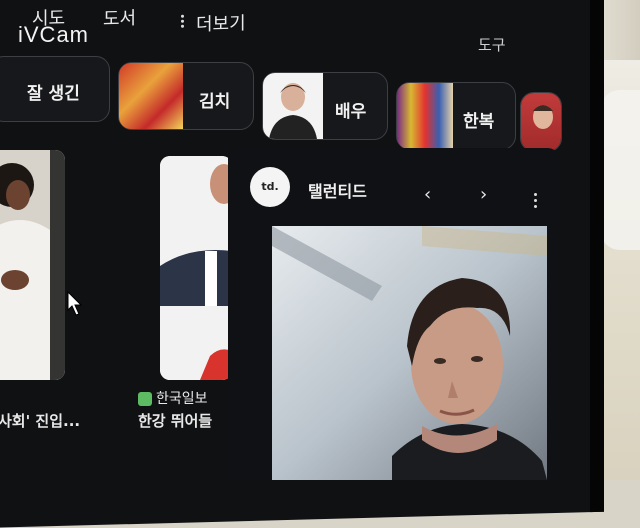 The height and width of the screenshot is (528, 640). Describe the element at coordinates (145, 399) in the screenshot. I see `source-icon` at that location.